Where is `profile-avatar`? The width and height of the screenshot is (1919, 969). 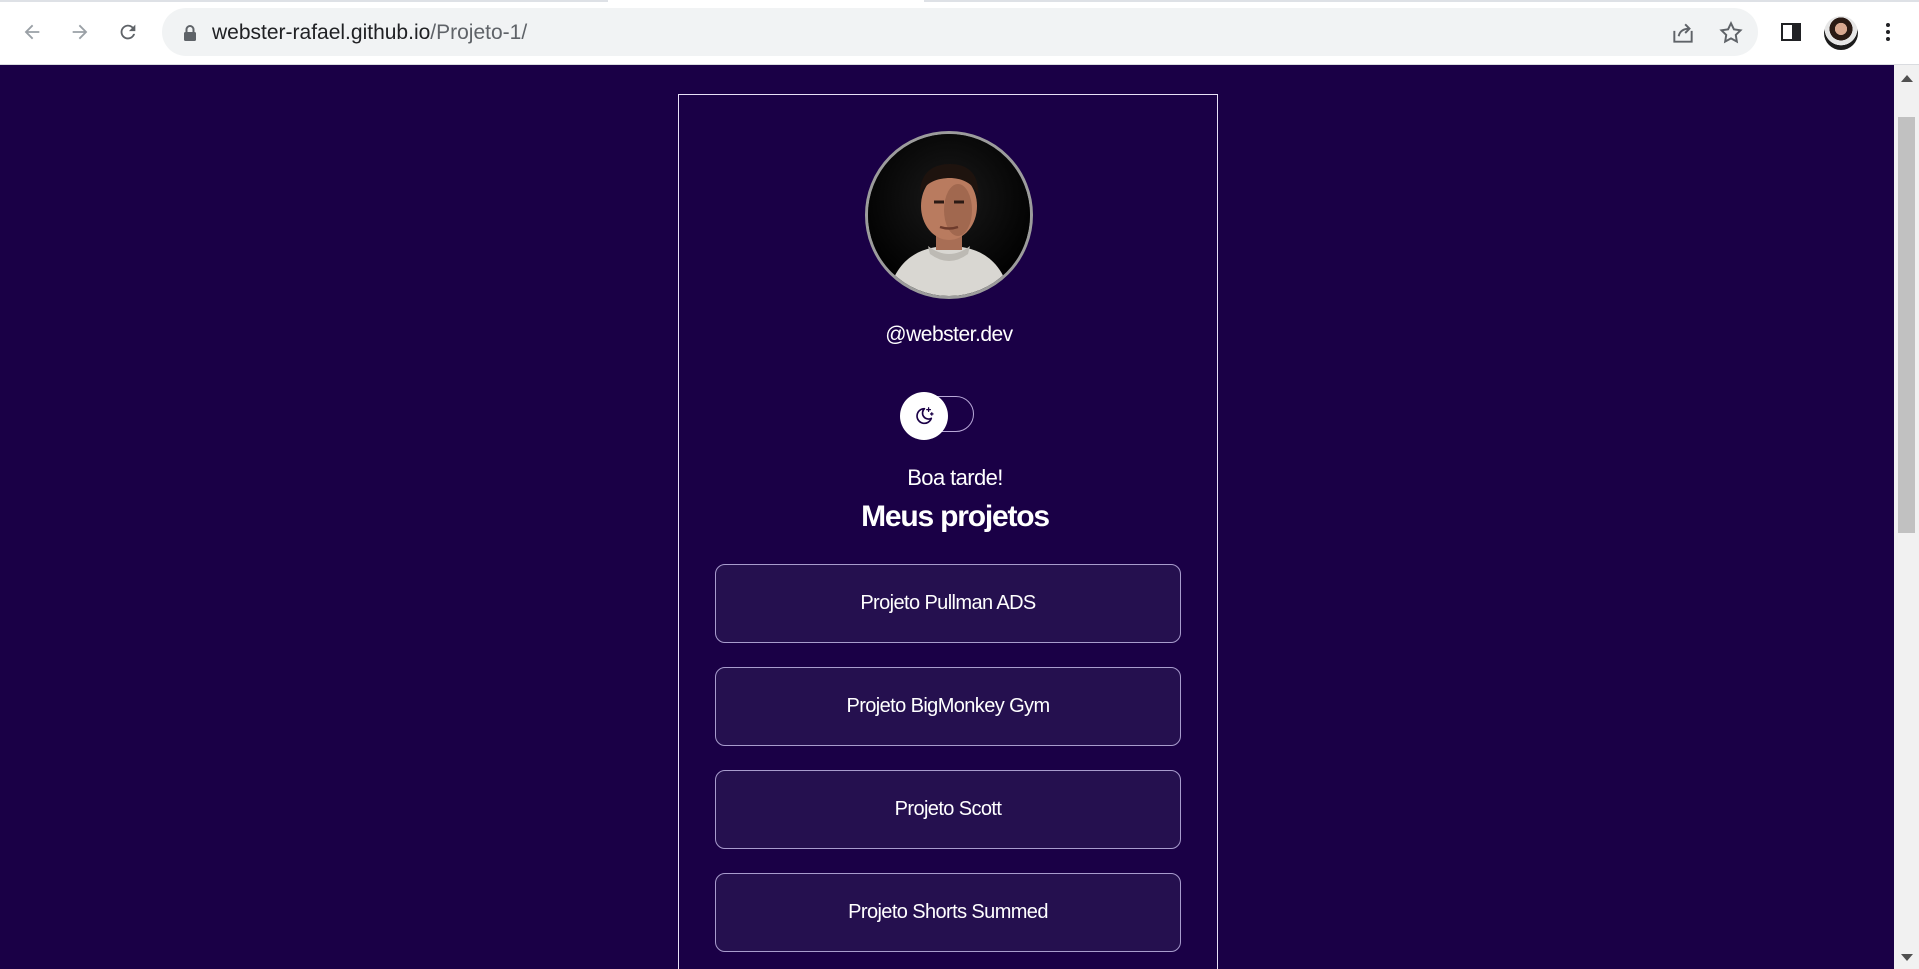 profile-avatar is located at coordinates (1841, 33).